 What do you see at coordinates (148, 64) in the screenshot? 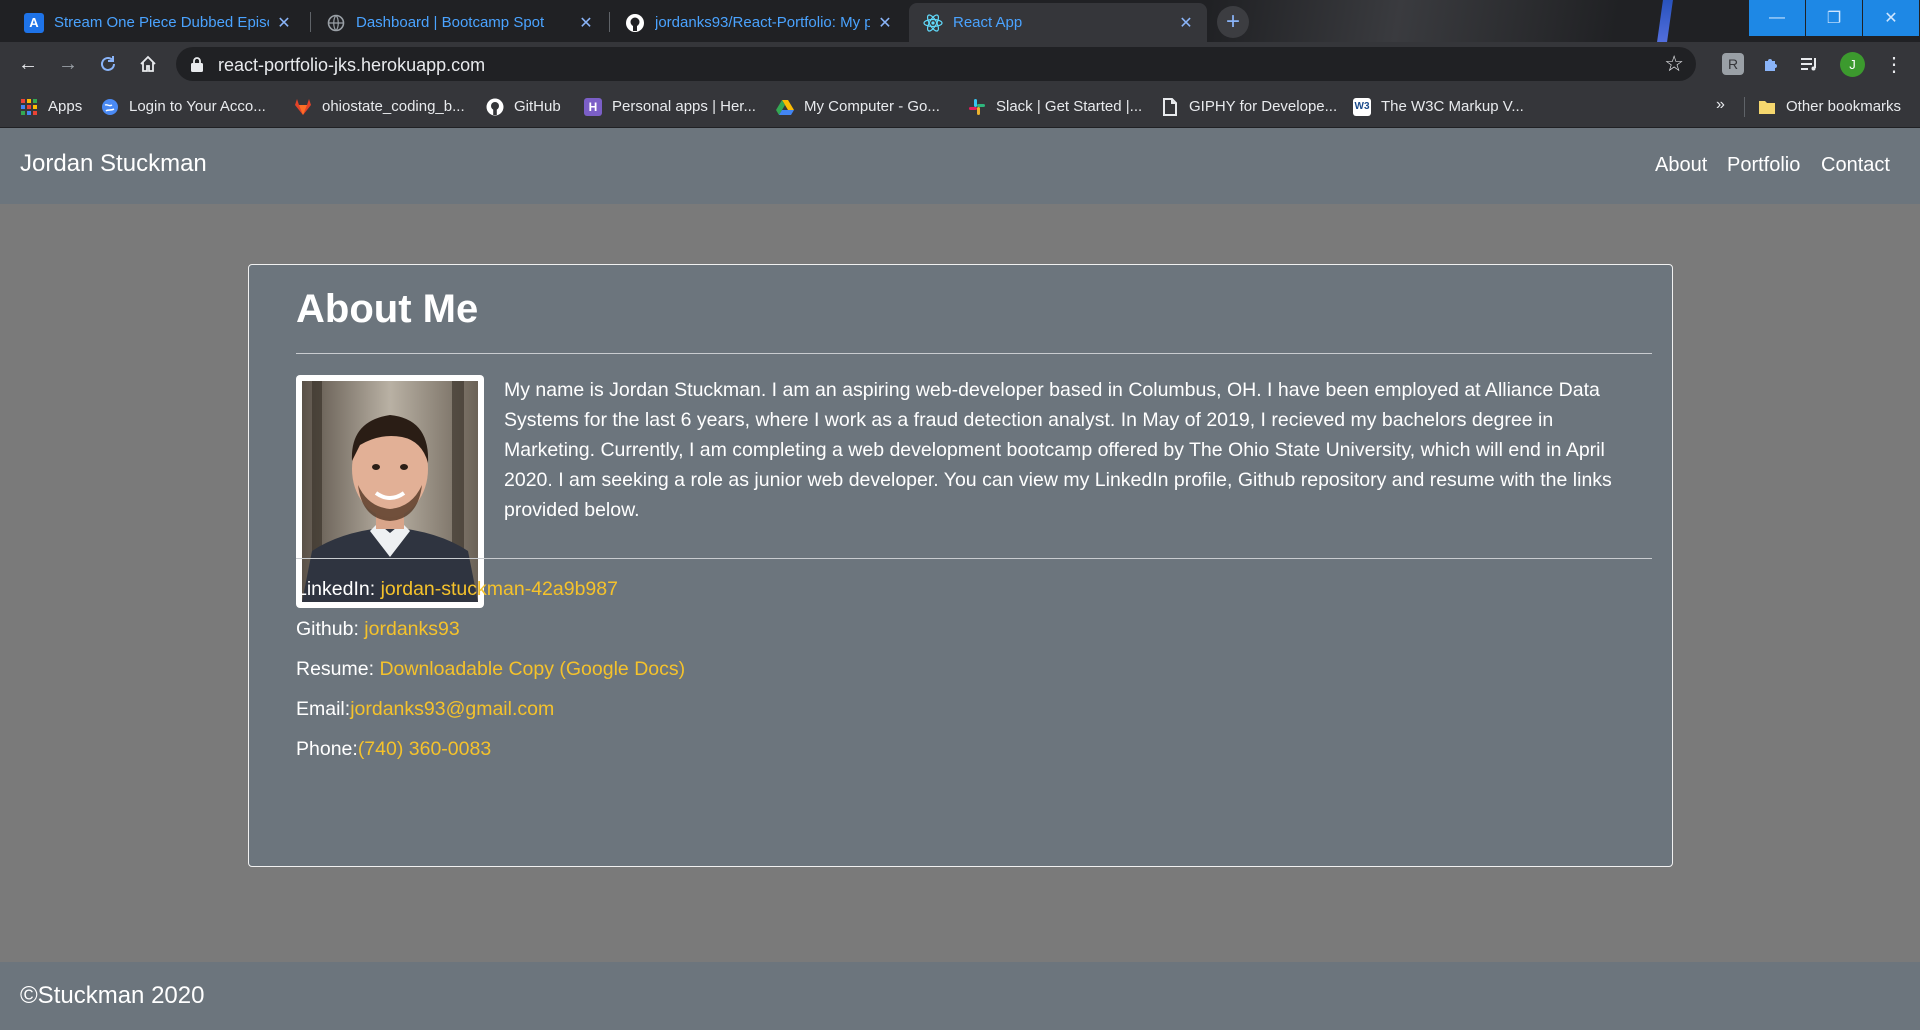
I see `home-icon` at bounding box center [148, 64].